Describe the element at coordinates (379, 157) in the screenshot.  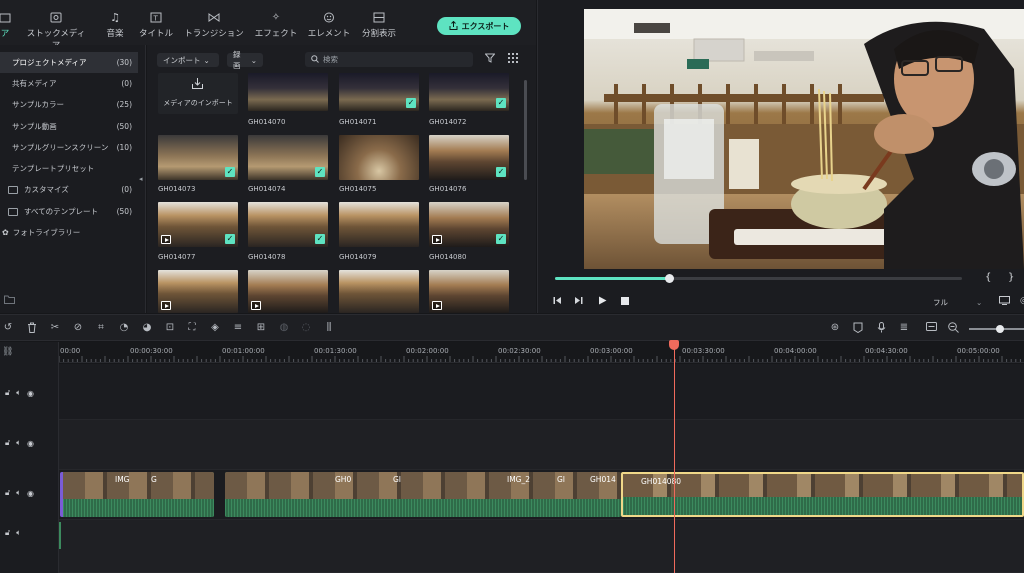
I see `media-thumb-GH014075` at that location.